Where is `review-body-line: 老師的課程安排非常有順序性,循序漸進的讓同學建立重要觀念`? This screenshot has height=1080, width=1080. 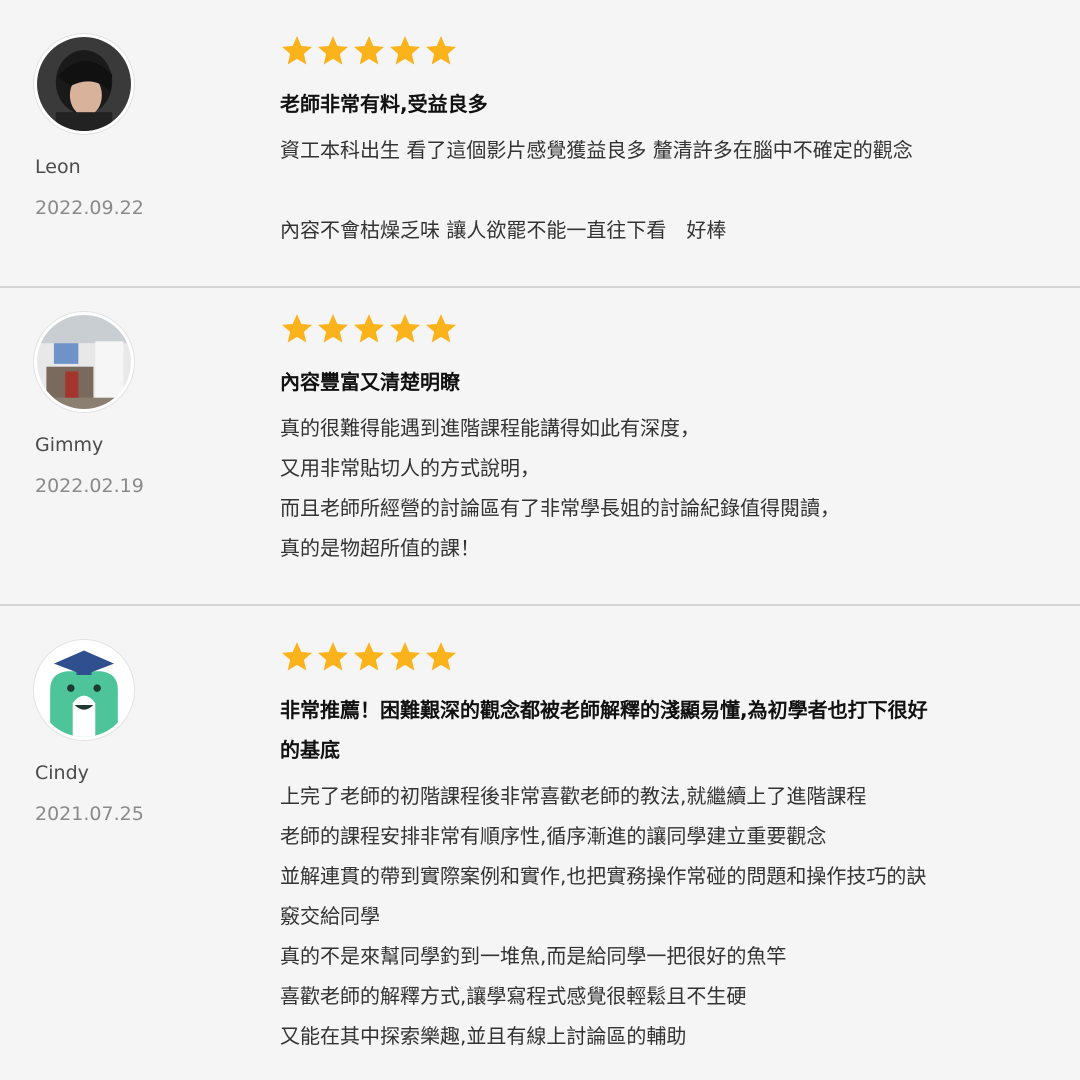 review-body-line: 老師的課程安排非常有順序性,循序漸進的讓同學建立重要觀念 is located at coordinates (553, 836).